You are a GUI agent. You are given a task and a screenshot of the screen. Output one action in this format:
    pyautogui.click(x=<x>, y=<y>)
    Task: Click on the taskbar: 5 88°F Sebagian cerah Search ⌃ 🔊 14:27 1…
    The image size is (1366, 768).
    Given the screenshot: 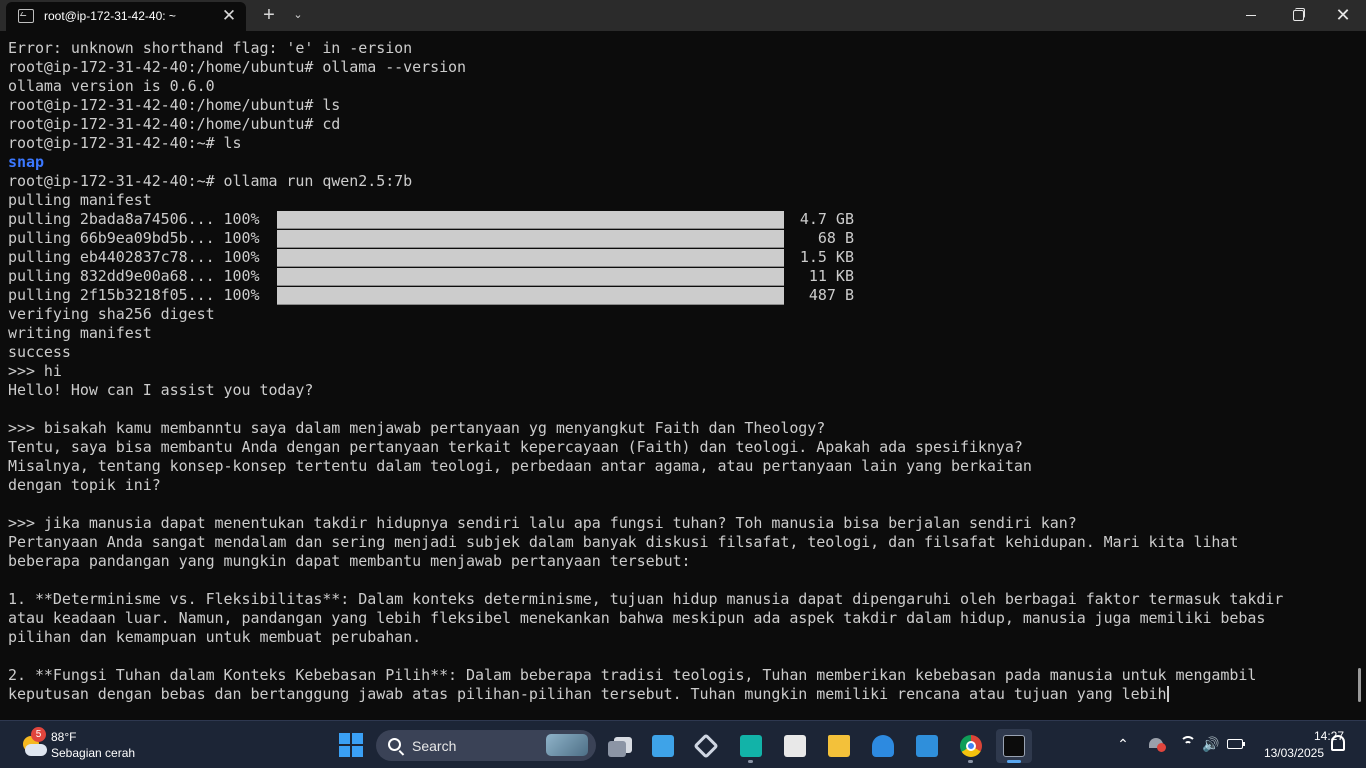 What is the action you would take?
    pyautogui.click(x=683, y=744)
    